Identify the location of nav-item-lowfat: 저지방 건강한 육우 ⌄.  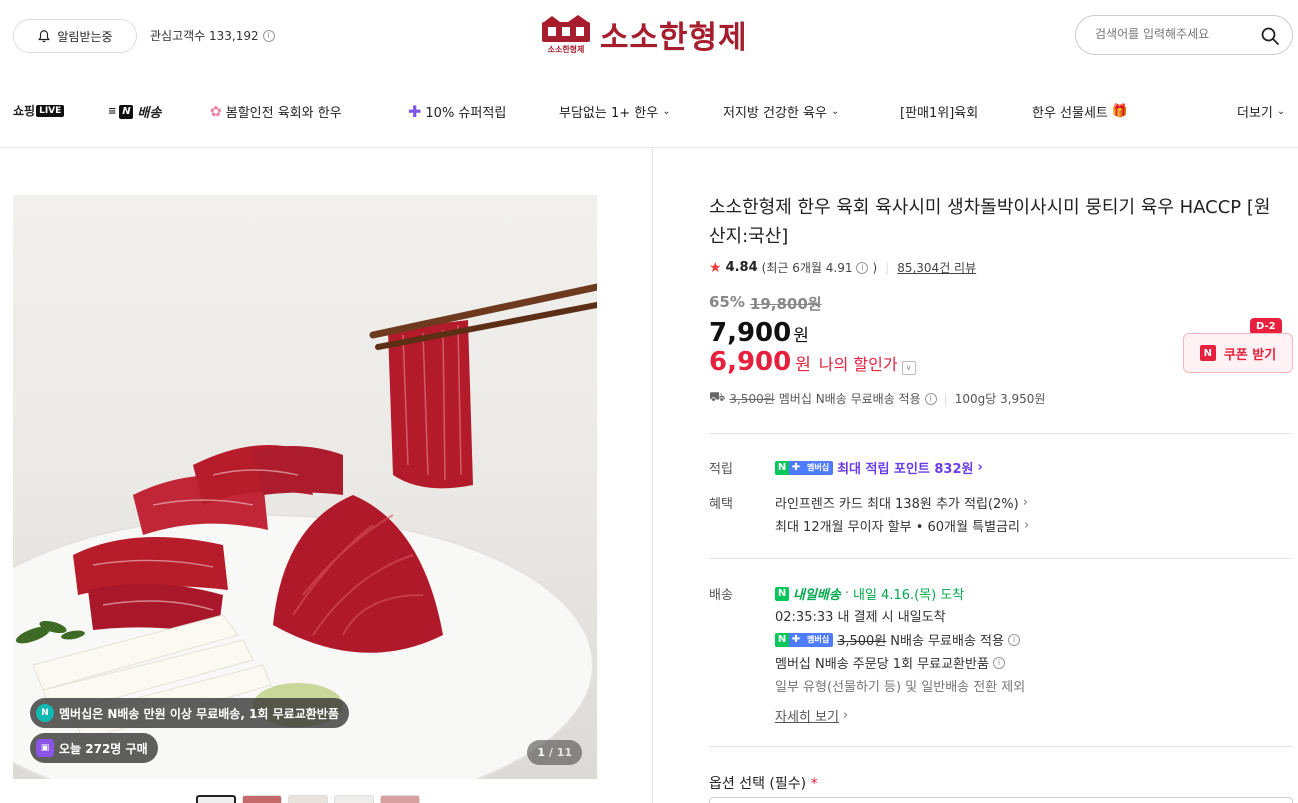
(781, 111).